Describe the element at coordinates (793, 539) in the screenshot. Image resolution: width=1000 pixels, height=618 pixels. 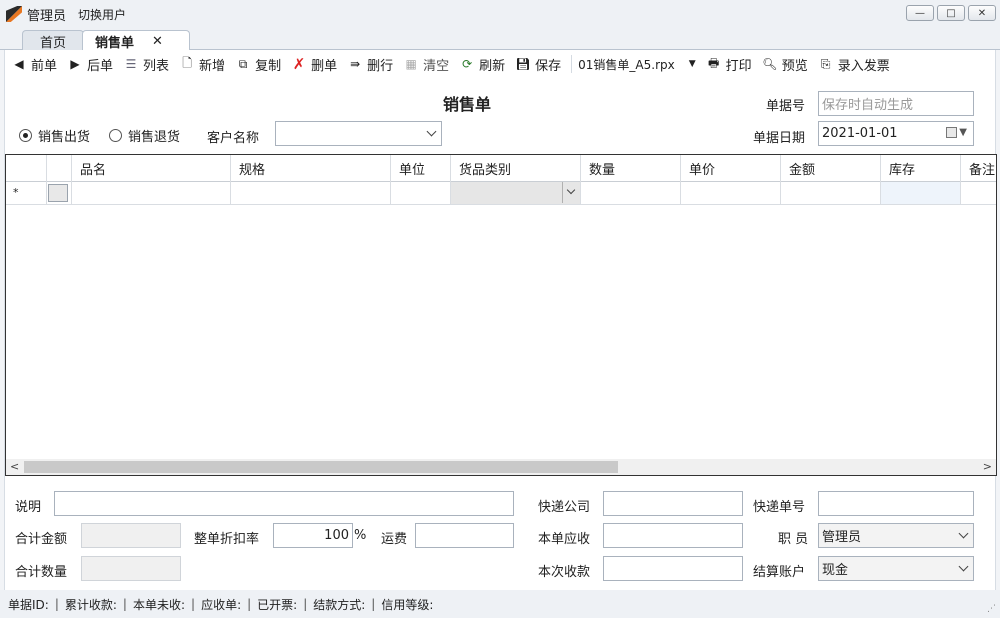
I see `staff-label: 职 员` at that location.